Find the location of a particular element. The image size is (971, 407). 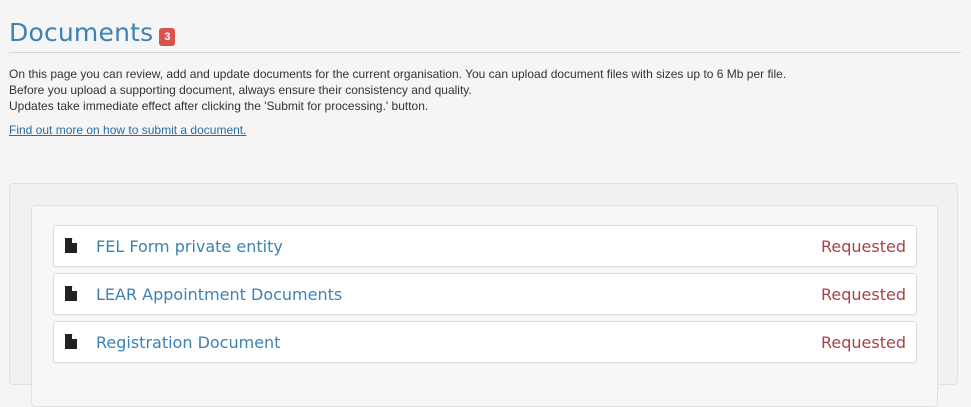

page-title: Documents is located at coordinates (81, 32).